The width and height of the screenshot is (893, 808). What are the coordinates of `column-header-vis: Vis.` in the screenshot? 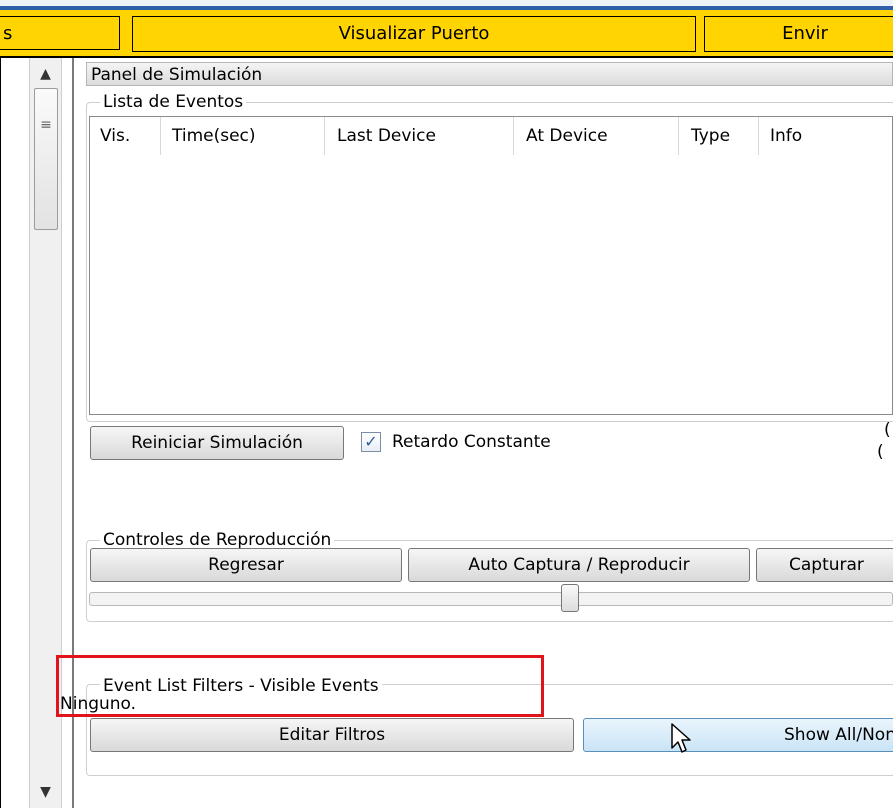 It's located at (115, 136).